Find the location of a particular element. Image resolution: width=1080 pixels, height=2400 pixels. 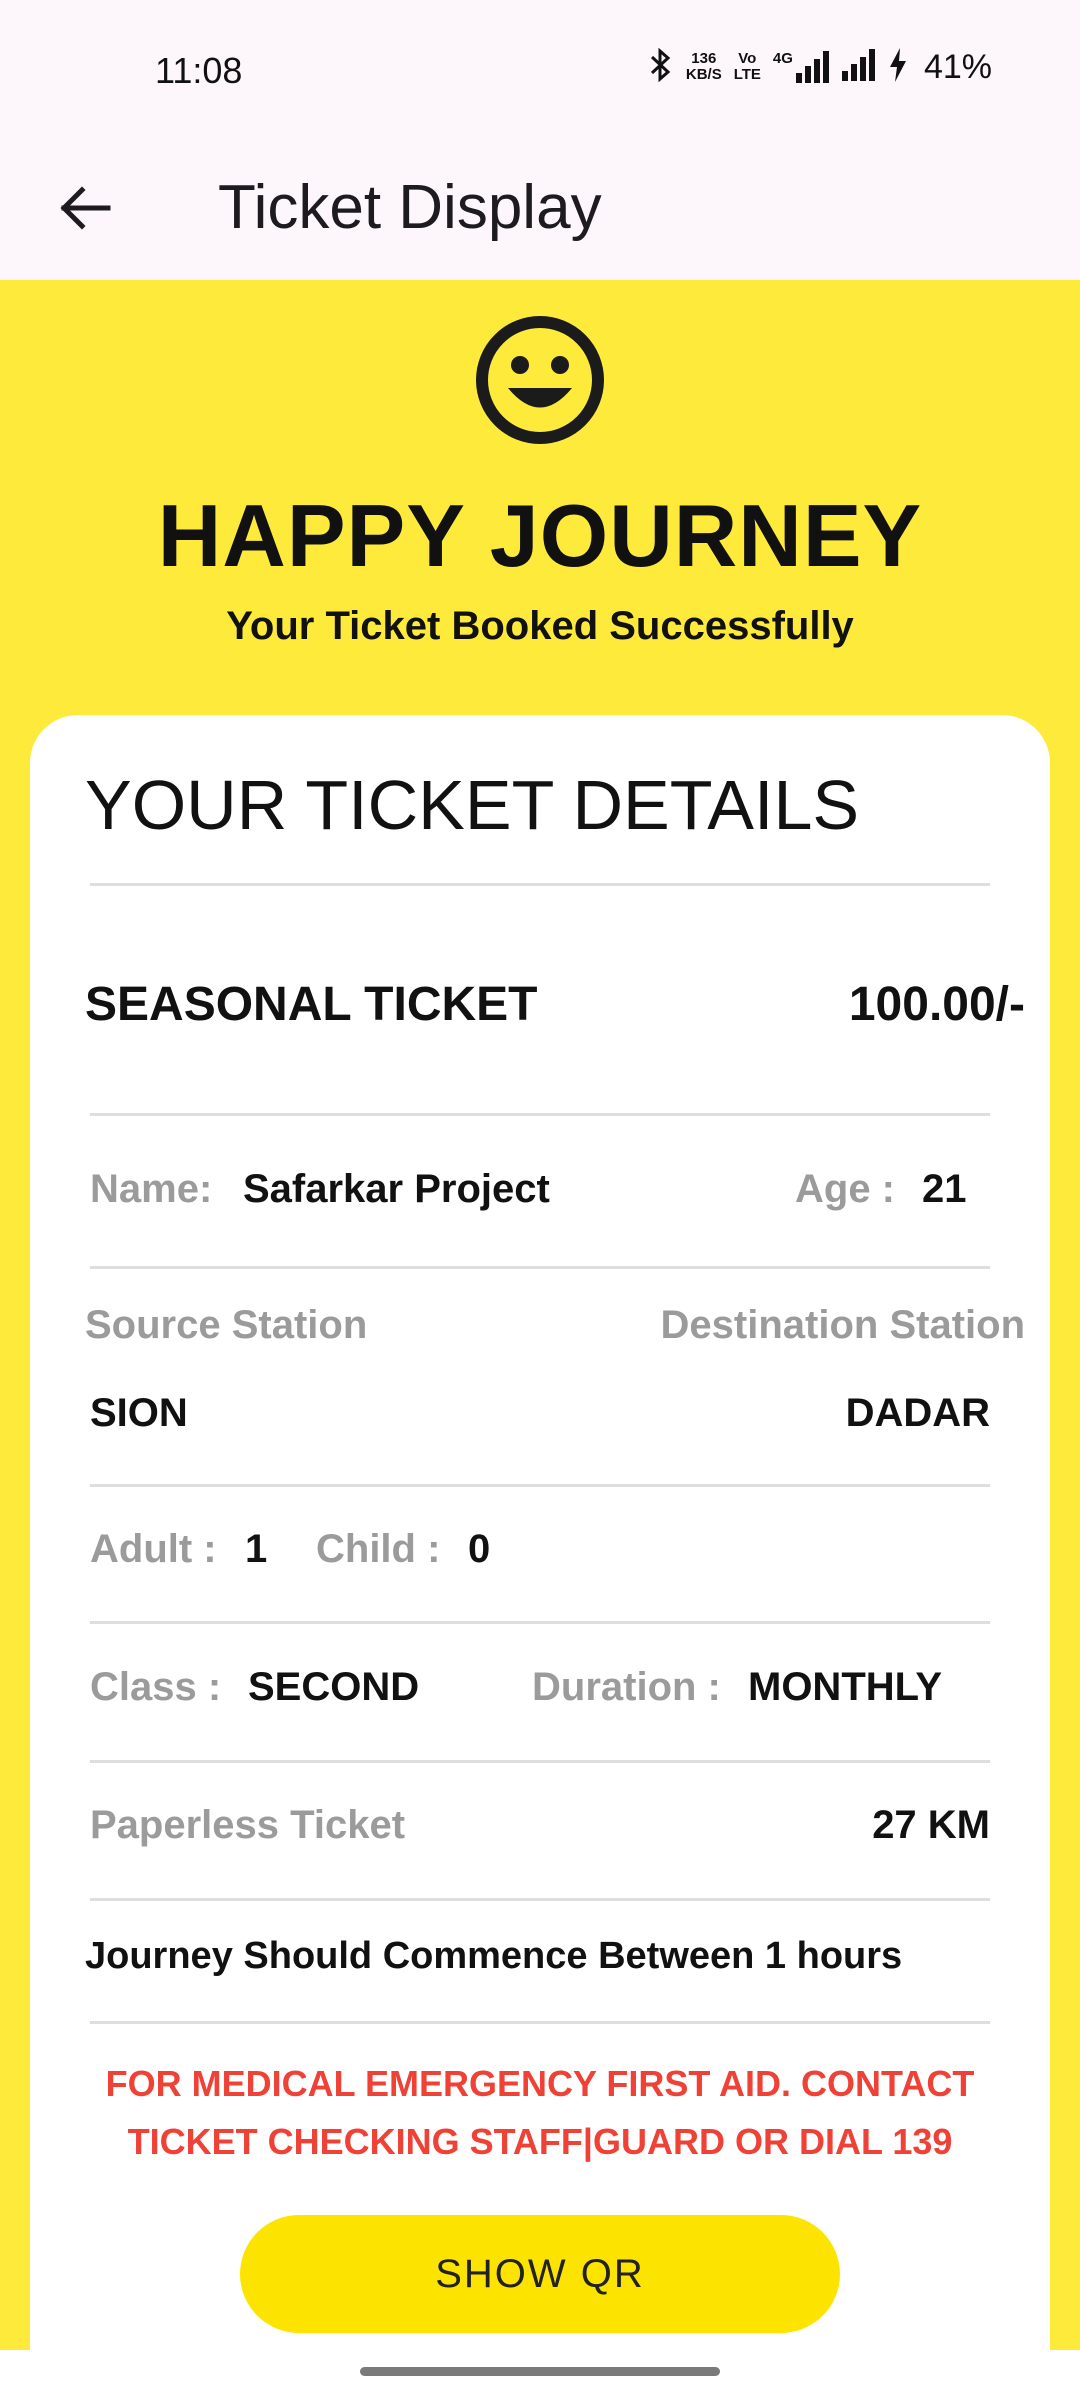

status-icons: 136 KB/S Vo LTE 4G 41% is located at coordinates (820, 67).